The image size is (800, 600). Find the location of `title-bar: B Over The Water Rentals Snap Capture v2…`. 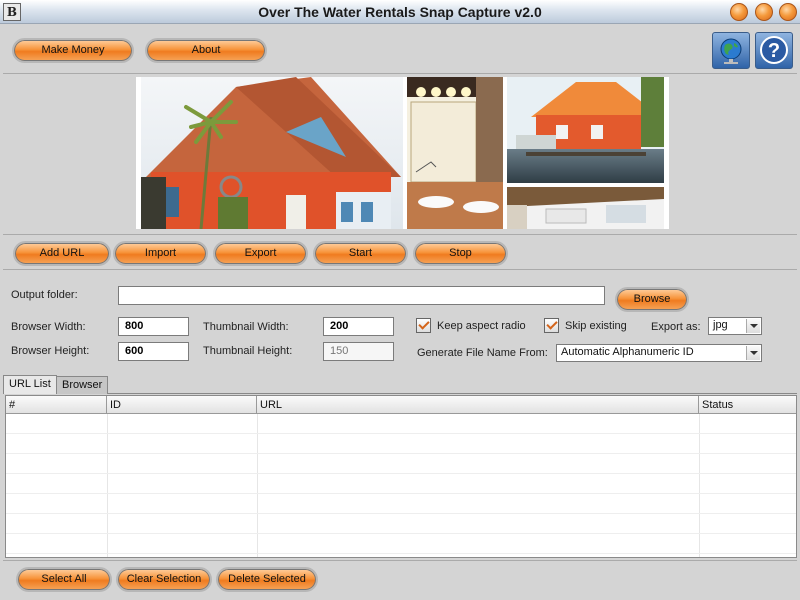

title-bar: B Over The Water Rentals Snap Capture v2… is located at coordinates (400, 12).